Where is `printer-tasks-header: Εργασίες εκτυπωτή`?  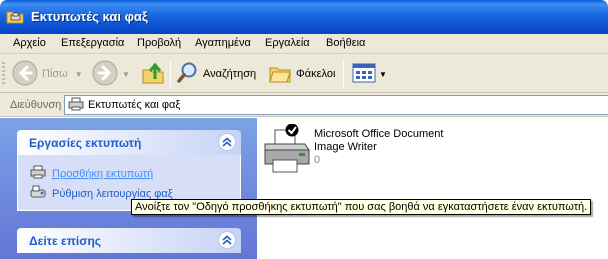
printer-tasks-header: Εργασίες εκτυπωτή is located at coordinates (129, 142).